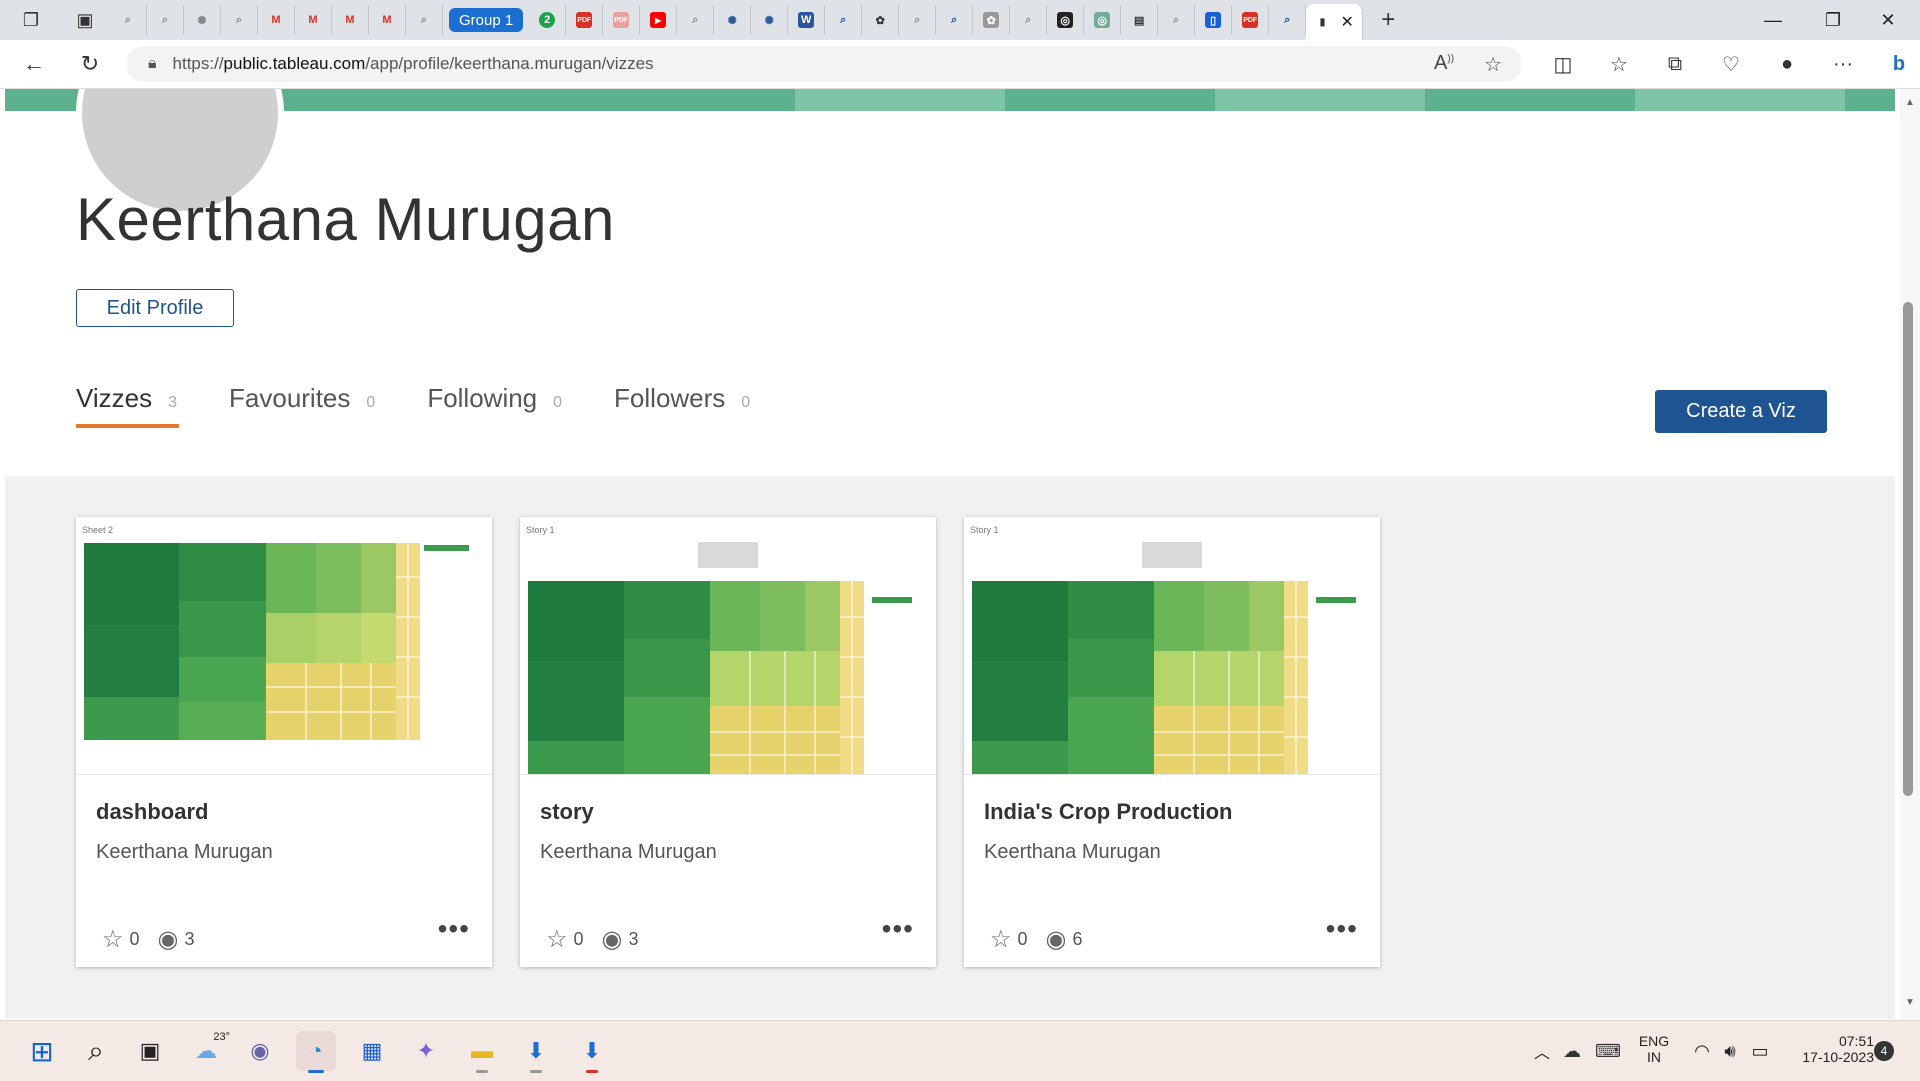  I want to click on tab-actions-icon: ▣, so click(85, 20).